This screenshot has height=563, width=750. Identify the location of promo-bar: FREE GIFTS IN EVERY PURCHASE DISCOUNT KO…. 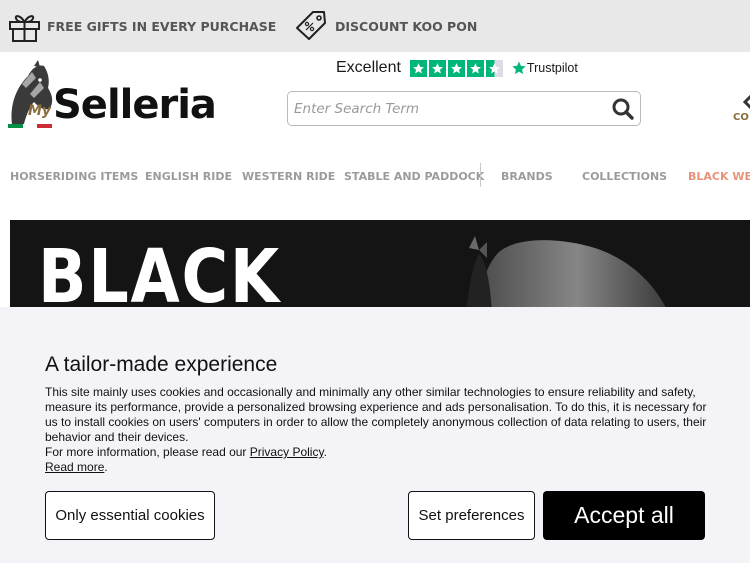
(375, 26).